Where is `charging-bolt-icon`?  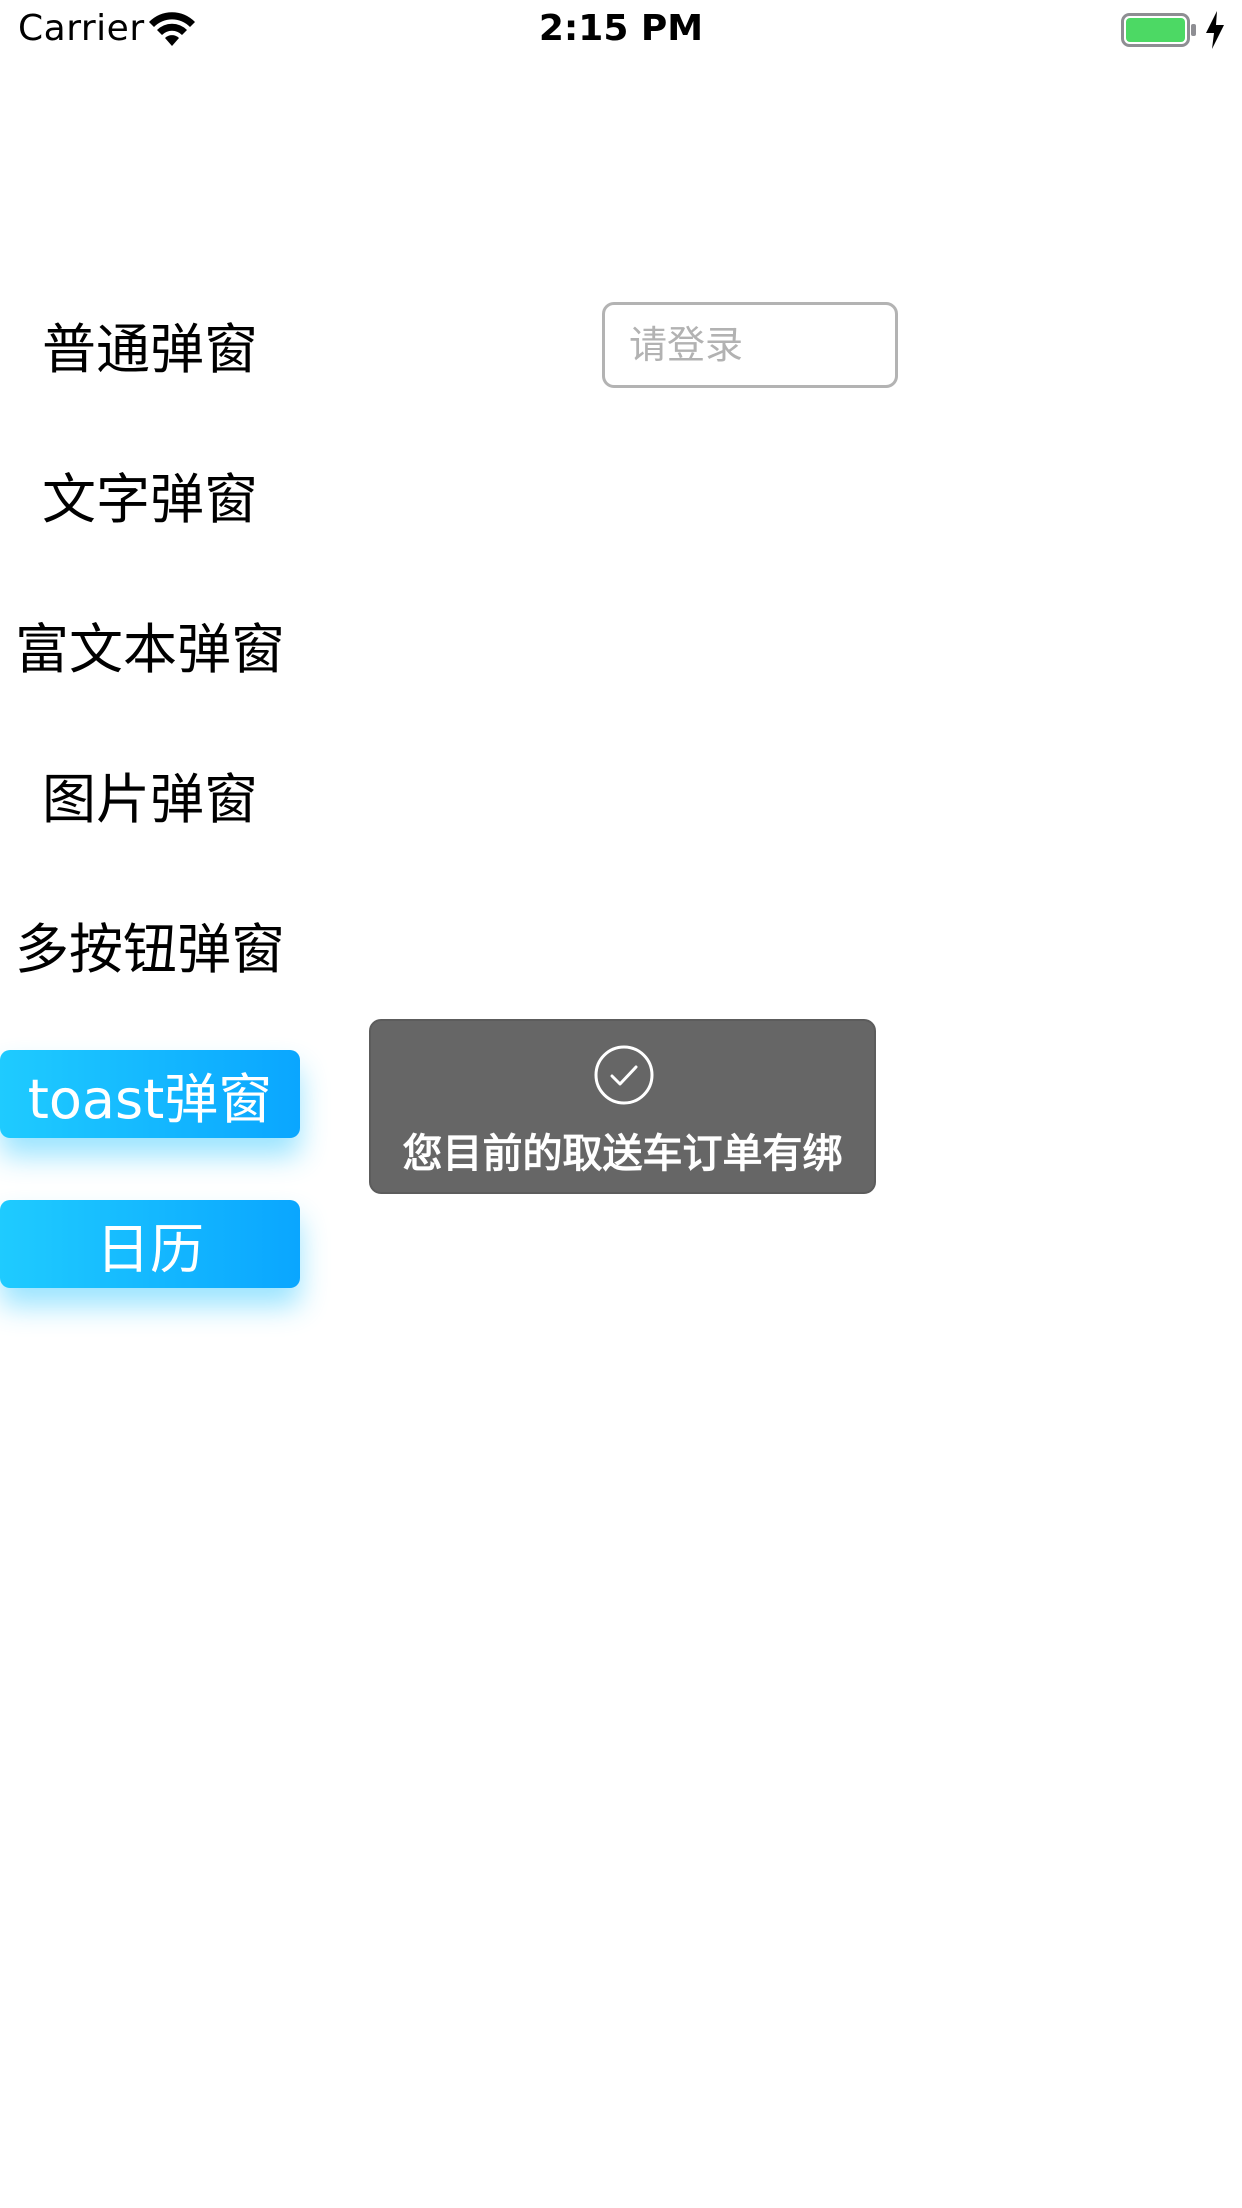
charging-bolt-icon is located at coordinates (1215, 30).